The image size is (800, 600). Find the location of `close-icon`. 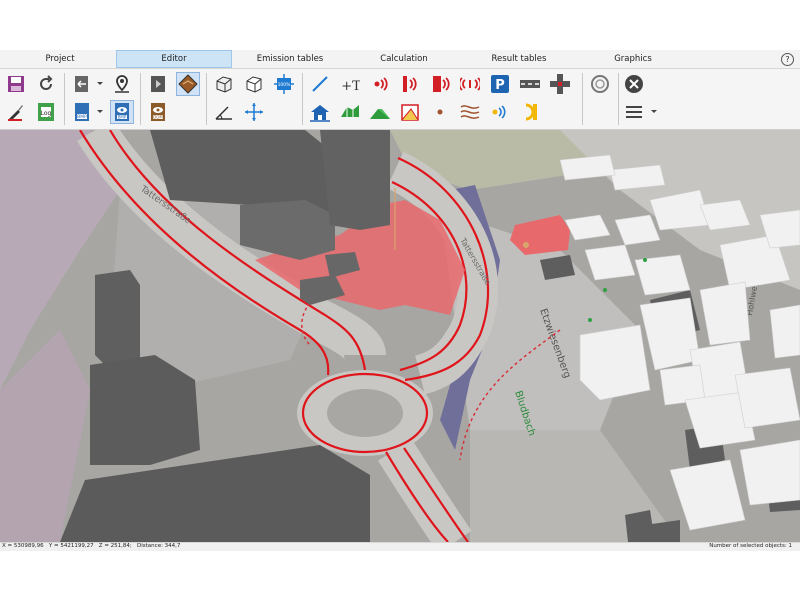

close-icon is located at coordinates (634, 84).